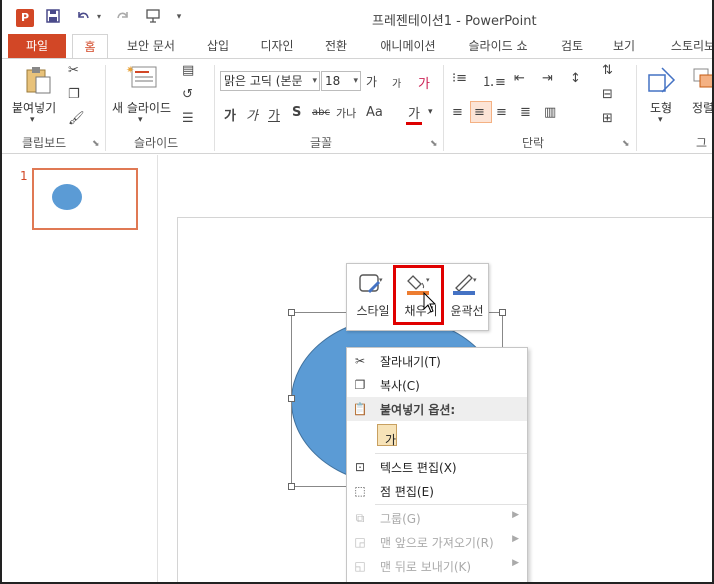 This screenshot has height=584, width=714. What do you see at coordinates (218, 46) in the screenshot?
I see `tab-insert: 삽입` at bounding box center [218, 46].